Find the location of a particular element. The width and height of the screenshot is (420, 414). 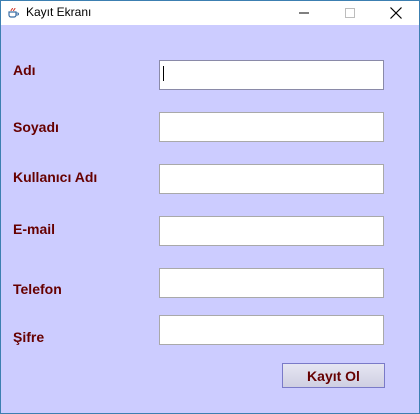

label-password: Şifre is located at coordinates (29, 337).